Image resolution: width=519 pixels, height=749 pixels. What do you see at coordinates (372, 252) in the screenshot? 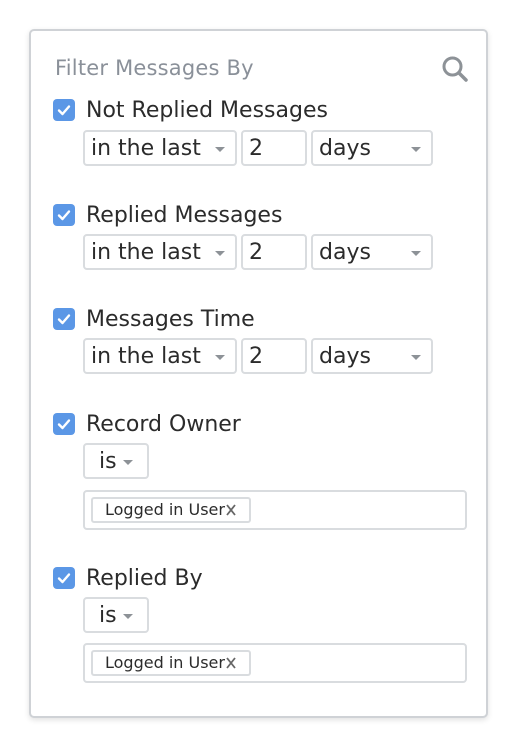
I see `replied-unit-select: days` at bounding box center [372, 252].